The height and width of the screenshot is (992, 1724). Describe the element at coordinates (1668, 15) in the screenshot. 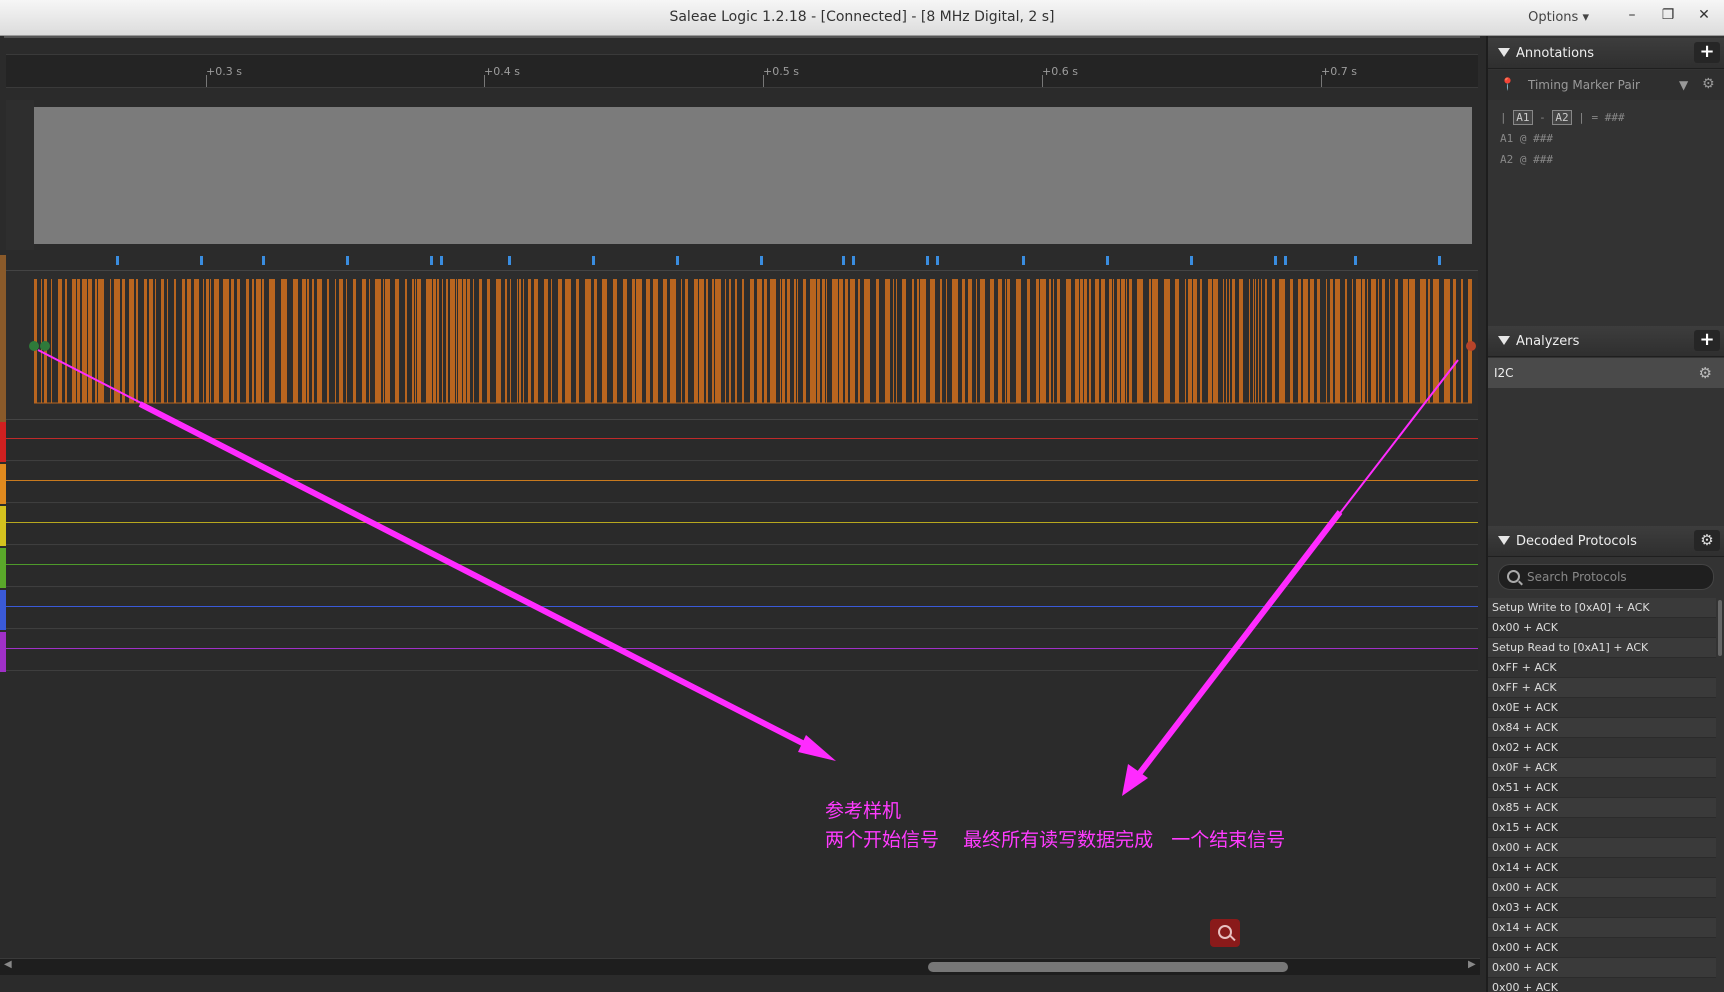

I see `maximize-button: ❐` at that location.